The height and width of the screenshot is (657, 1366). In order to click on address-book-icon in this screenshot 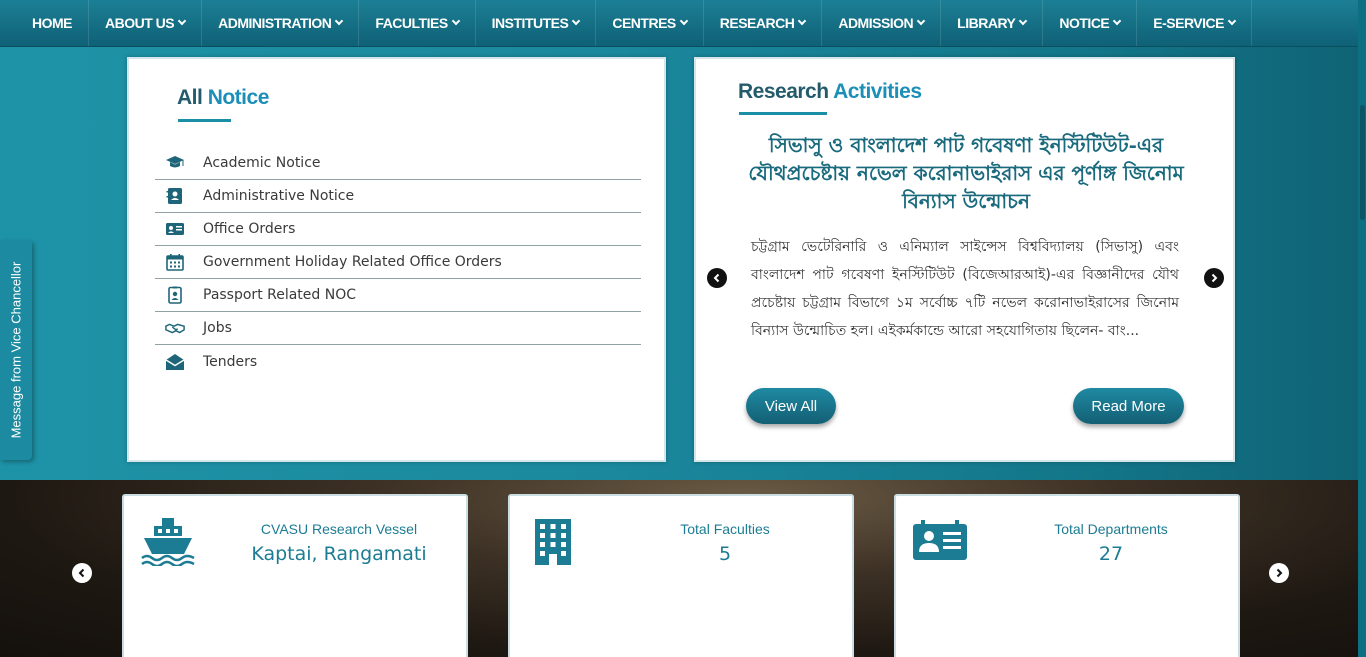, I will do `click(175, 196)`.